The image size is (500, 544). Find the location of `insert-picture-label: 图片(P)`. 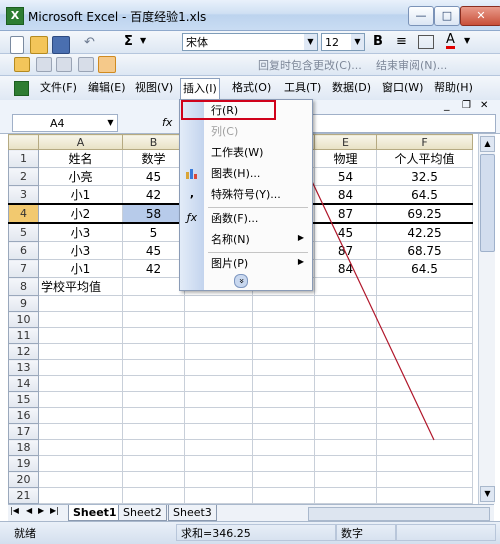

insert-picture-label: 图片(P) is located at coordinates (230, 263).